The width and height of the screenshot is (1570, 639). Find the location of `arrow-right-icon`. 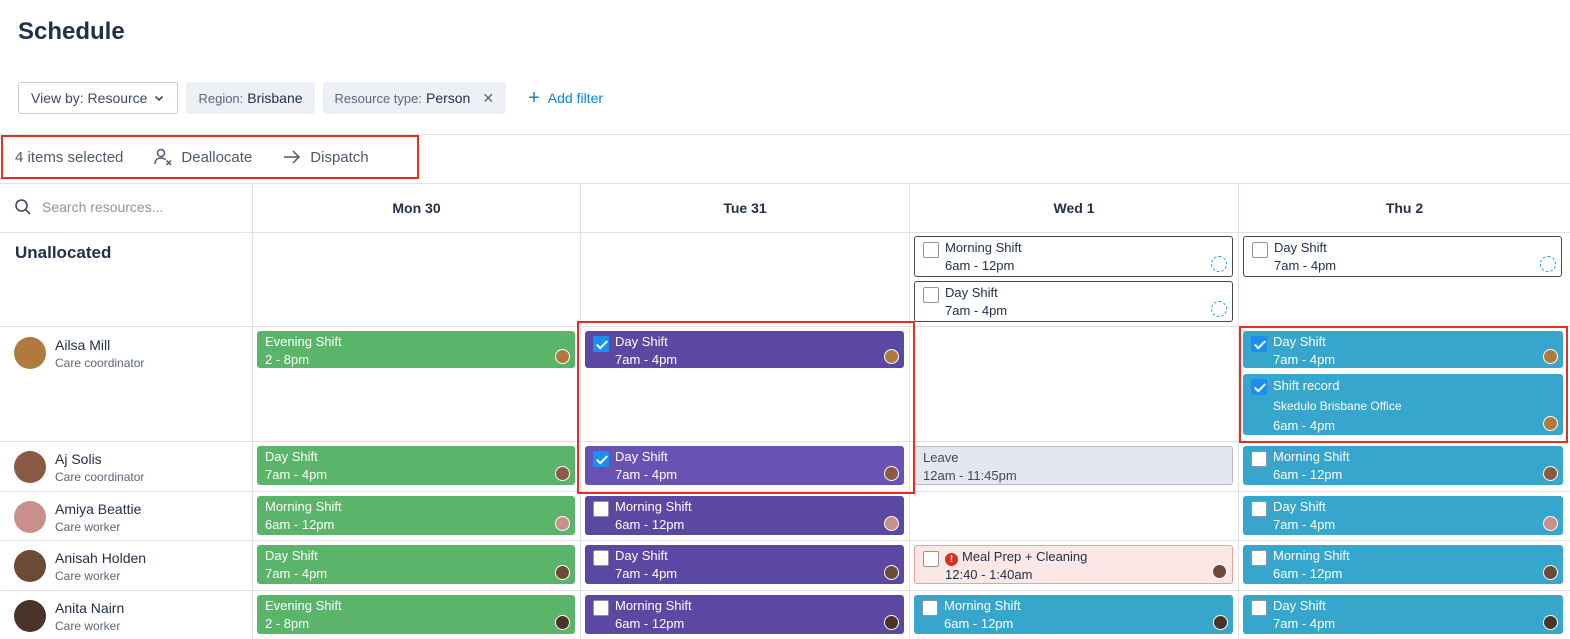

arrow-right-icon is located at coordinates (292, 157).